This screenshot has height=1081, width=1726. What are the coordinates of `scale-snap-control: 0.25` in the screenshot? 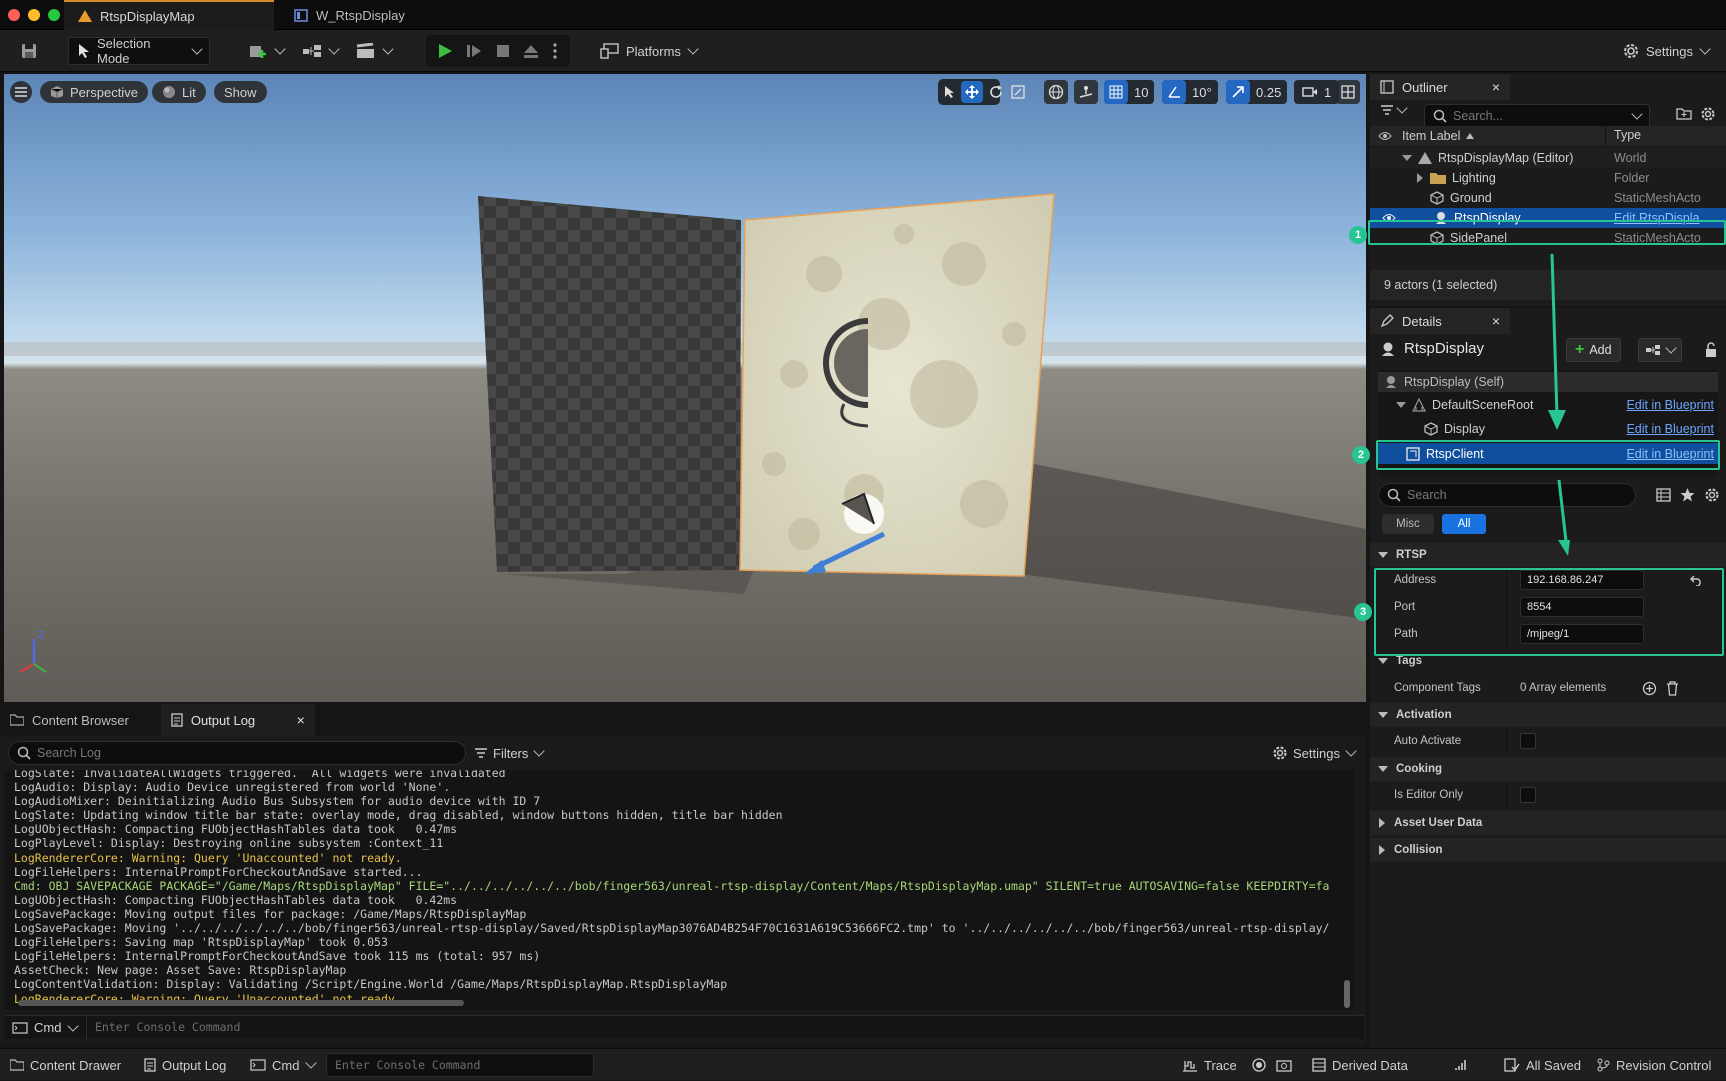 It's located at (1257, 92).